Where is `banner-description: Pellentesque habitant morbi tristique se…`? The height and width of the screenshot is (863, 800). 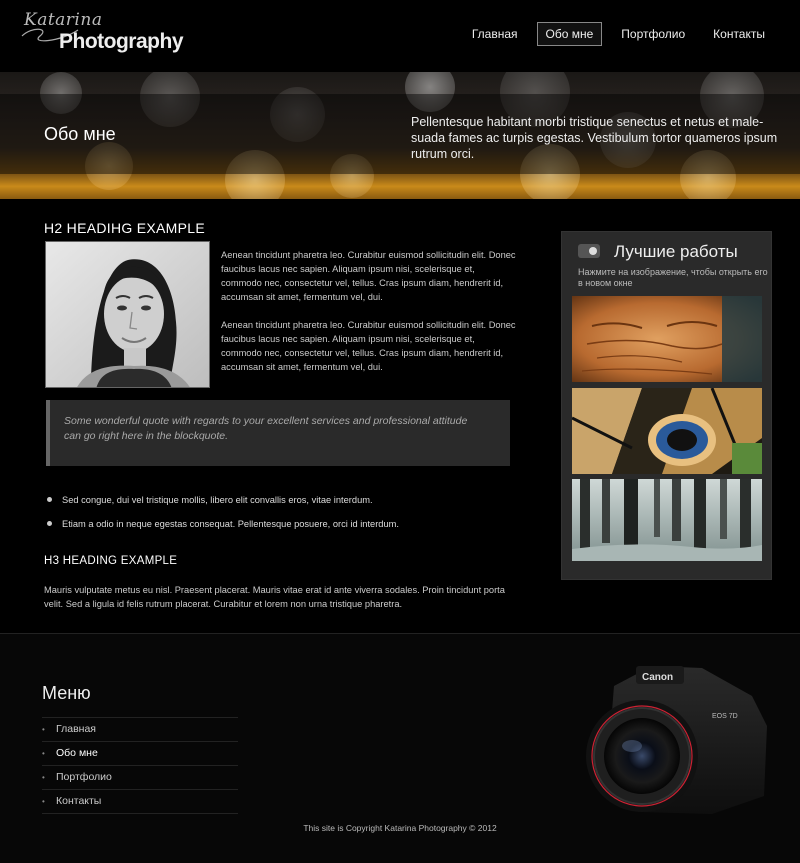 banner-description: Pellentesque habitant morbi tristique se… is located at coordinates (594, 138).